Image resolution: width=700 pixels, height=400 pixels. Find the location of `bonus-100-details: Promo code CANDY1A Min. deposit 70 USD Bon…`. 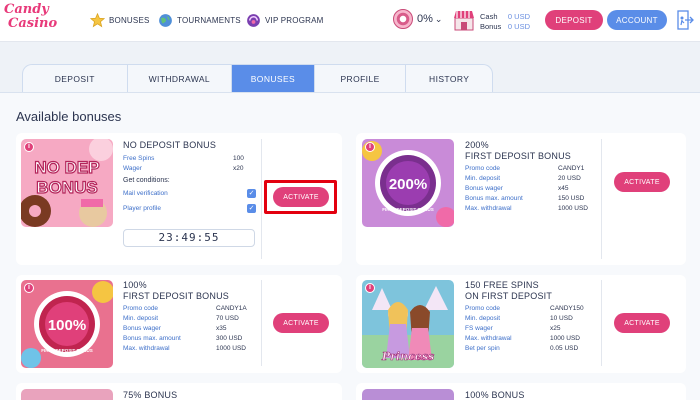

bonus-100-details: Promo code CANDY1A Min. deposit 70 USD Bon… is located at coordinates (185, 328).